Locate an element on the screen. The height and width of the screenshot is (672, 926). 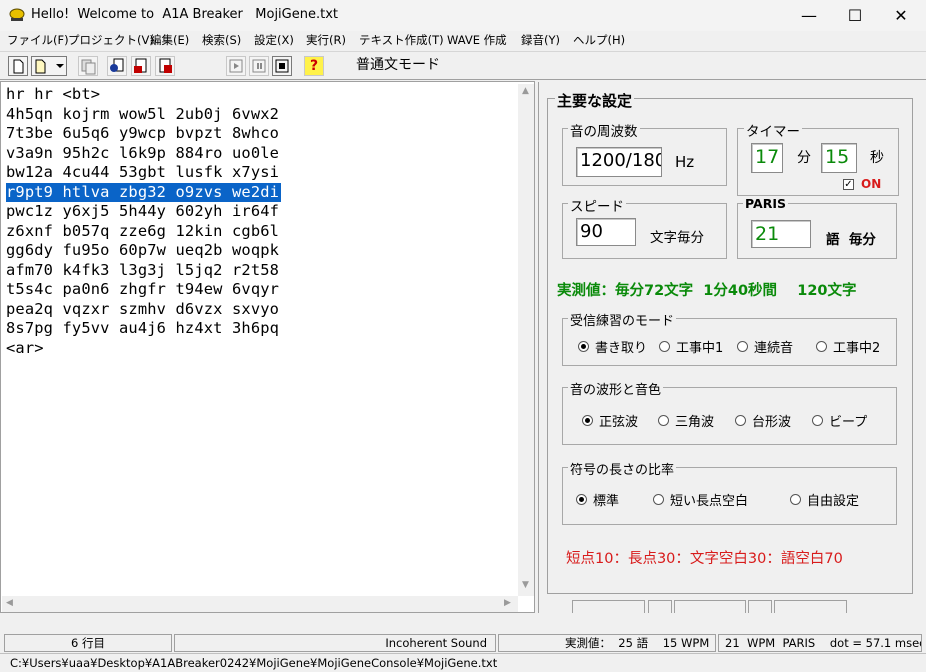
radio-selected-icon is located at coordinates (583, 346).